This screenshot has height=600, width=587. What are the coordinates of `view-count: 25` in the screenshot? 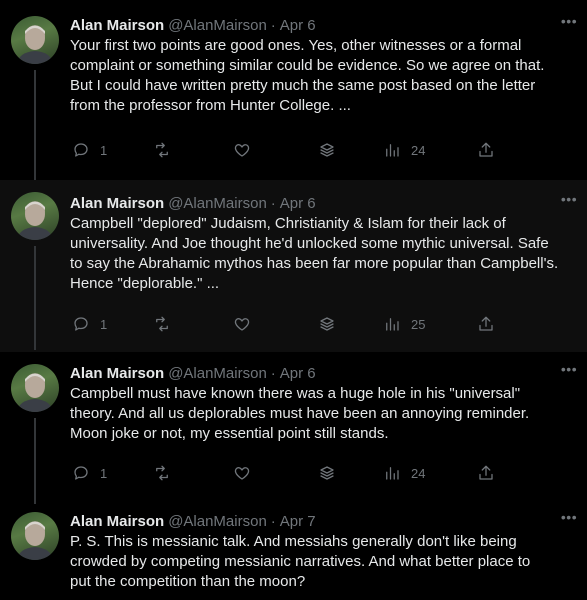 It's located at (418, 324).